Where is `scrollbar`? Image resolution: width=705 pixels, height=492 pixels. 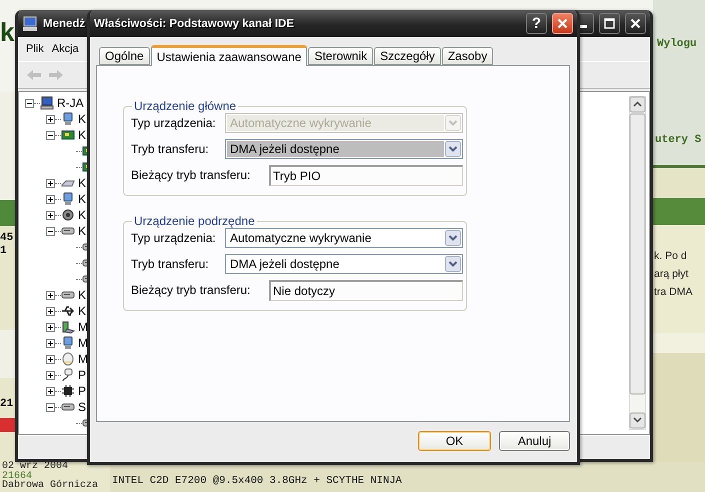 scrollbar is located at coordinates (637, 263).